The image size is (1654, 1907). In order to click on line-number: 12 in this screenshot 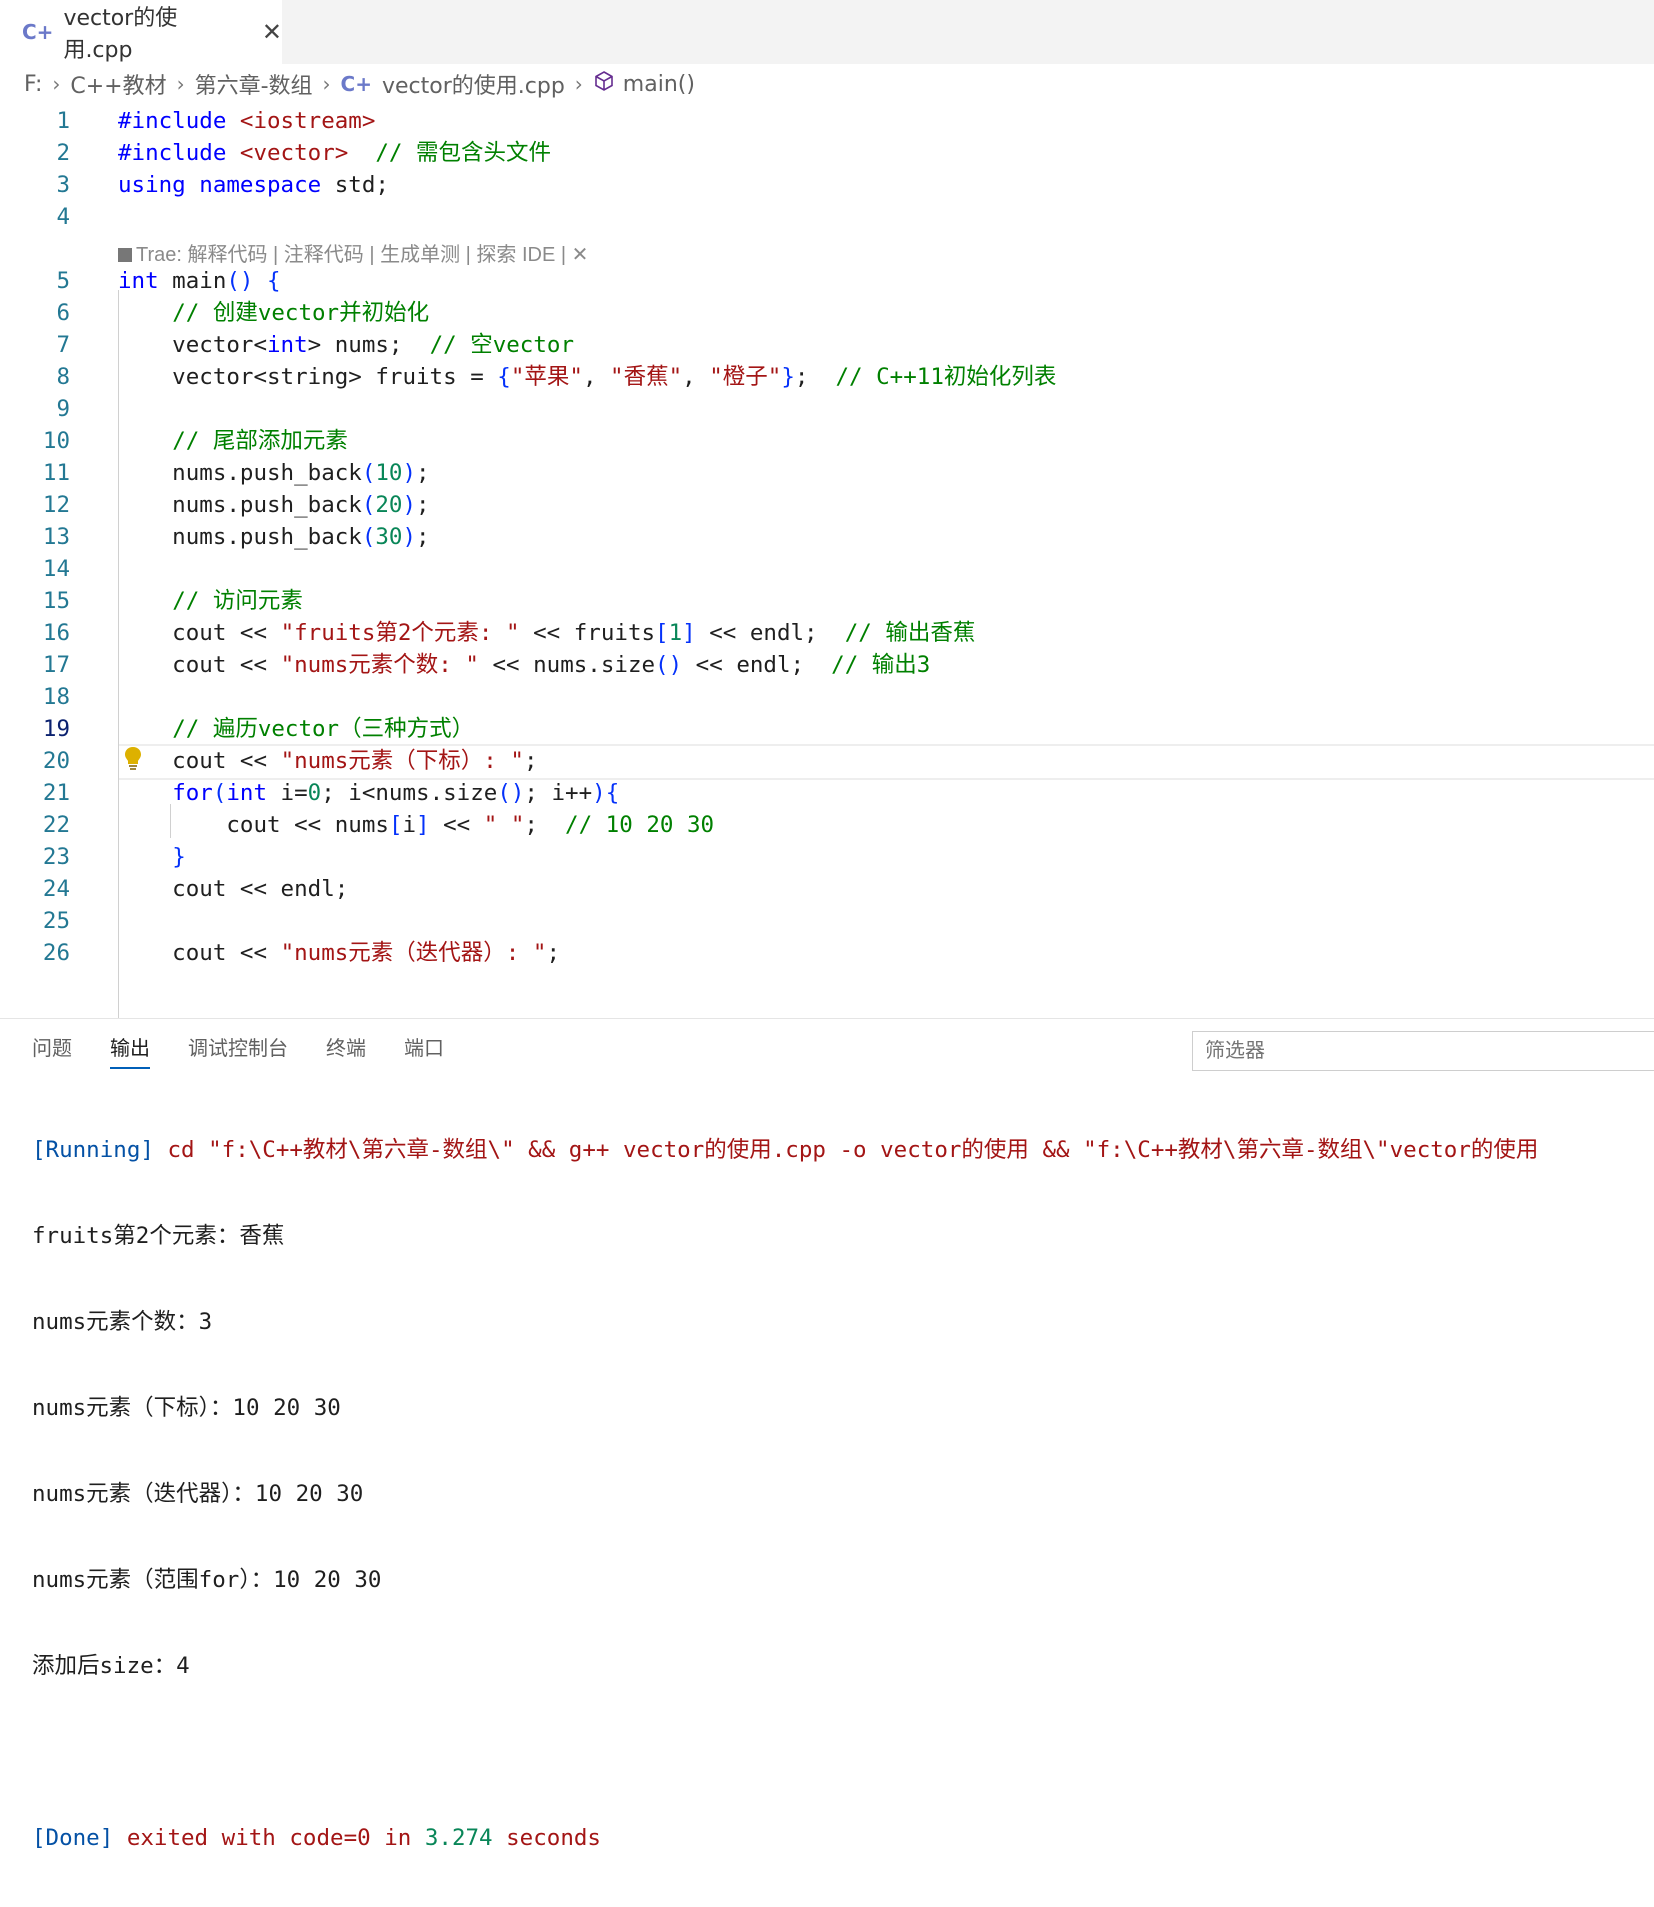, I will do `click(56, 505)`.